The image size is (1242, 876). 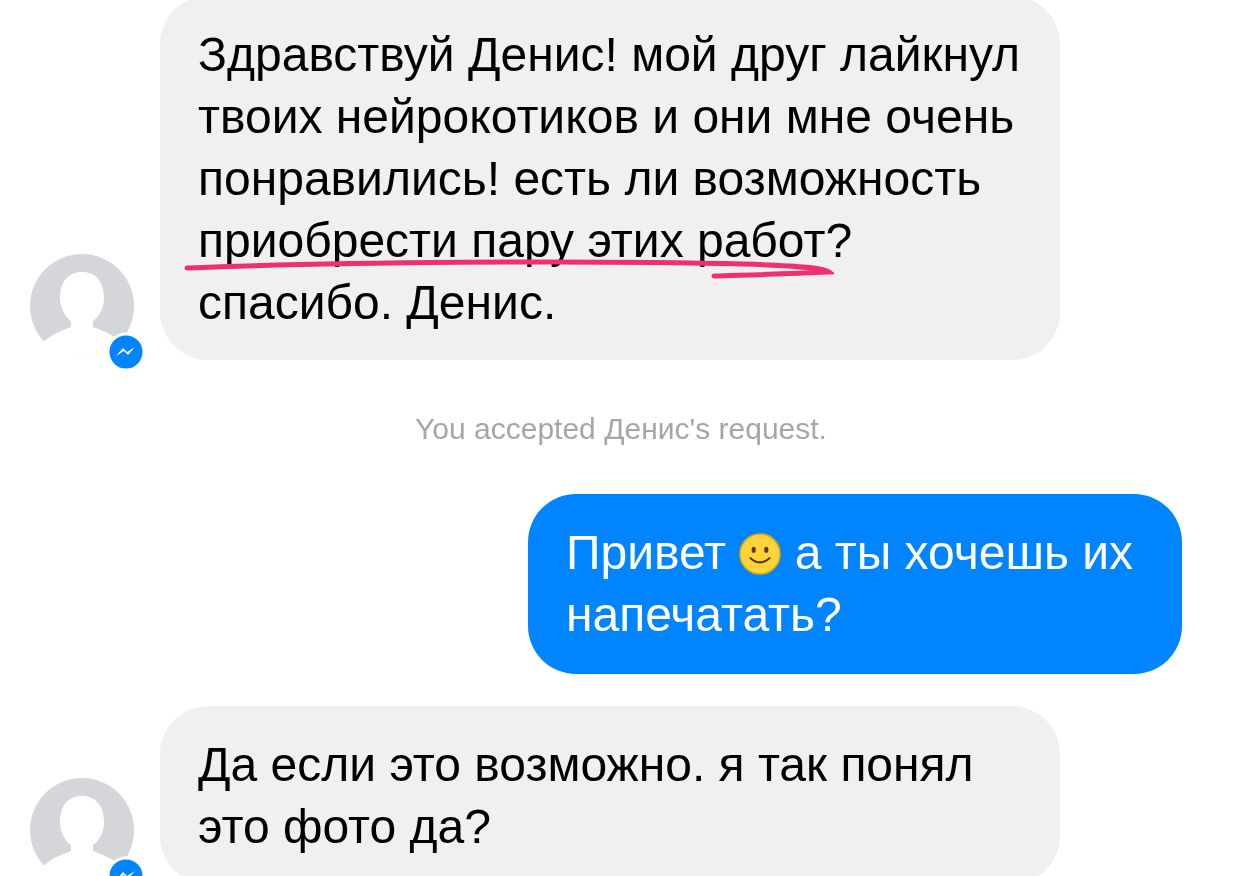 What do you see at coordinates (586, 796) in the screenshot?
I see `message-text: Да если это возможно. я так понял это фото да?` at bounding box center [586, 796].